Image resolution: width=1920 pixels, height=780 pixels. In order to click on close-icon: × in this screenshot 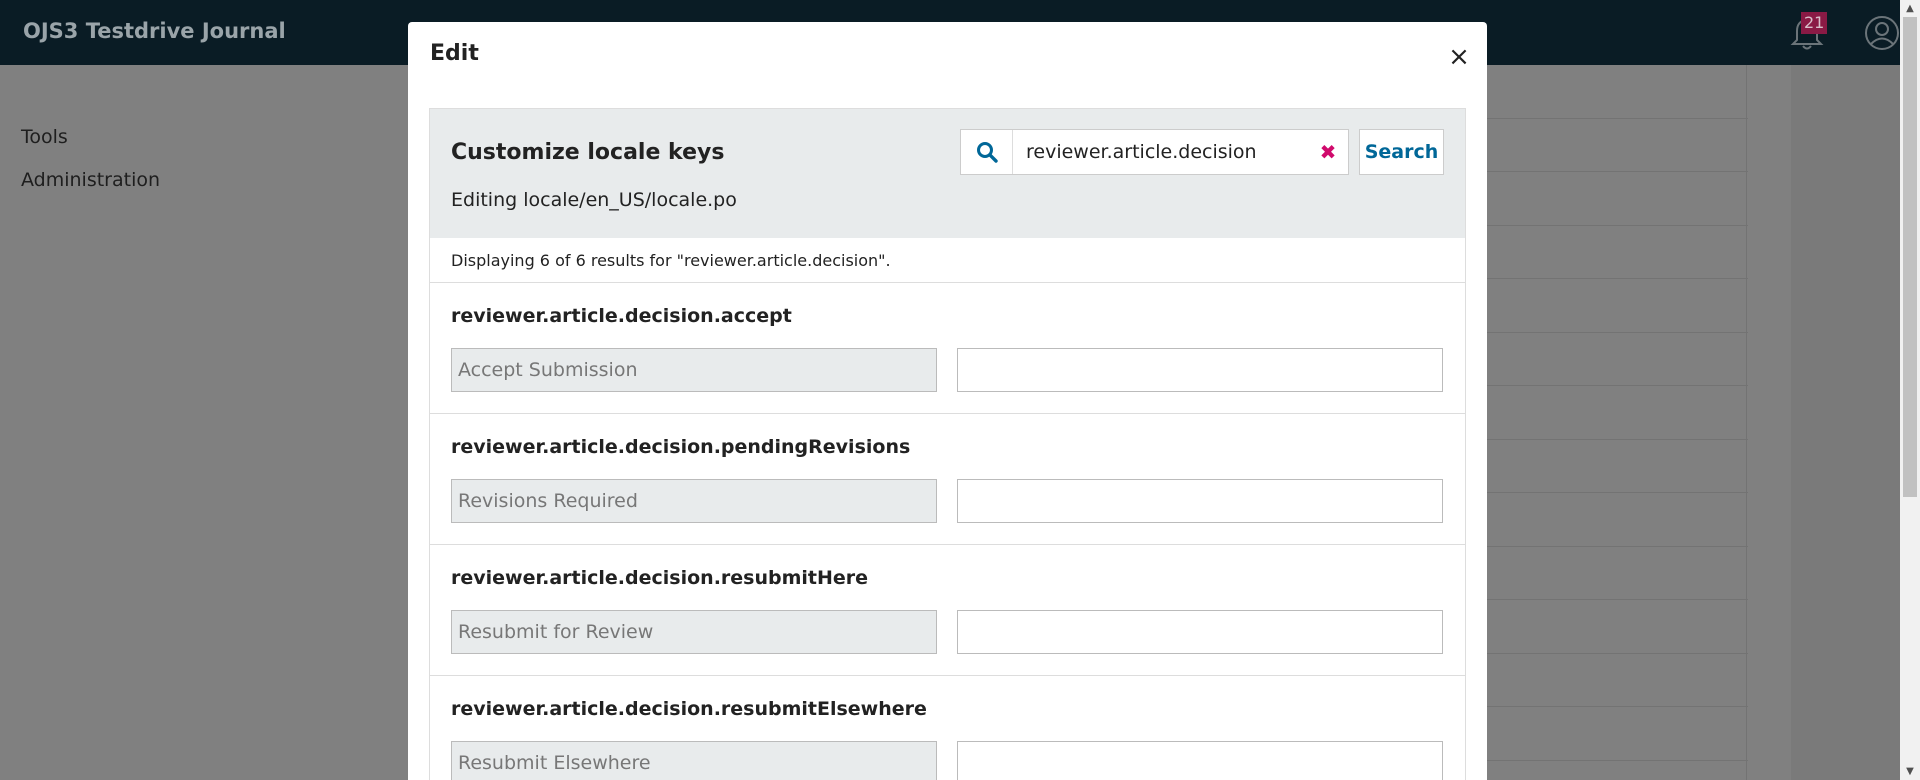, I will do `click(1459, 57)`.